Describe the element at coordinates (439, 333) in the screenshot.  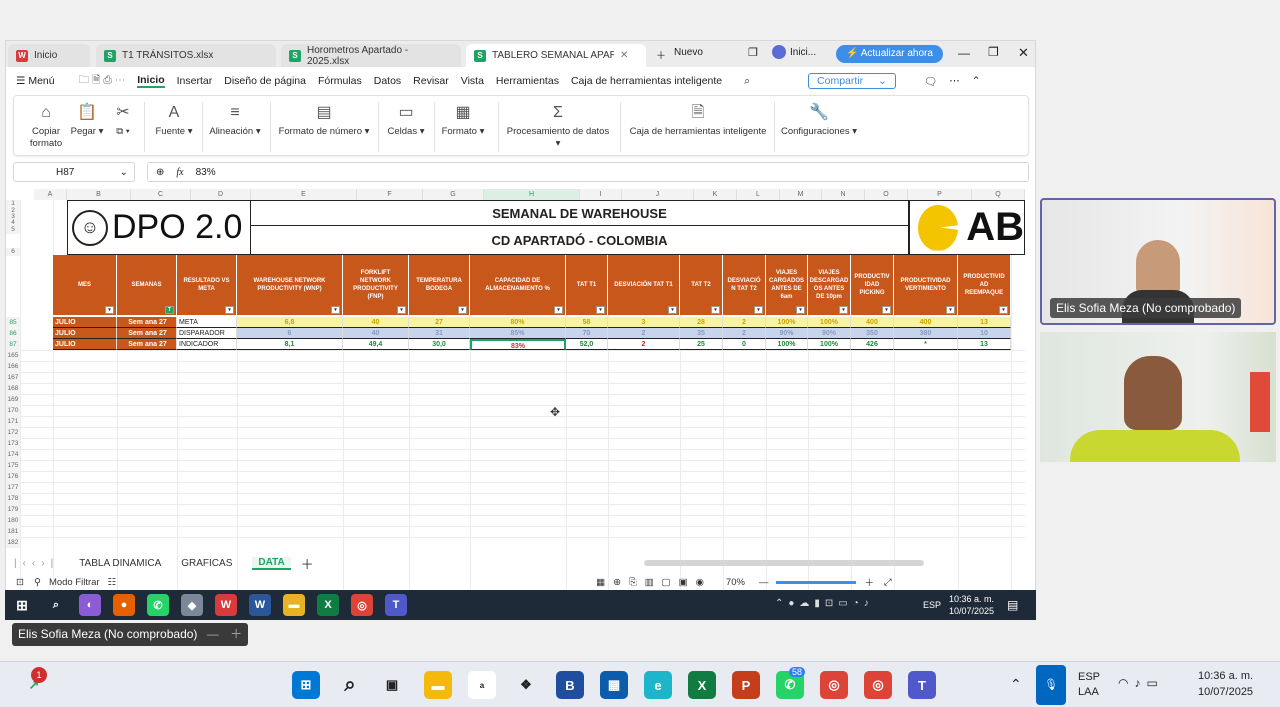
I see `table-cell: 31` at that location.